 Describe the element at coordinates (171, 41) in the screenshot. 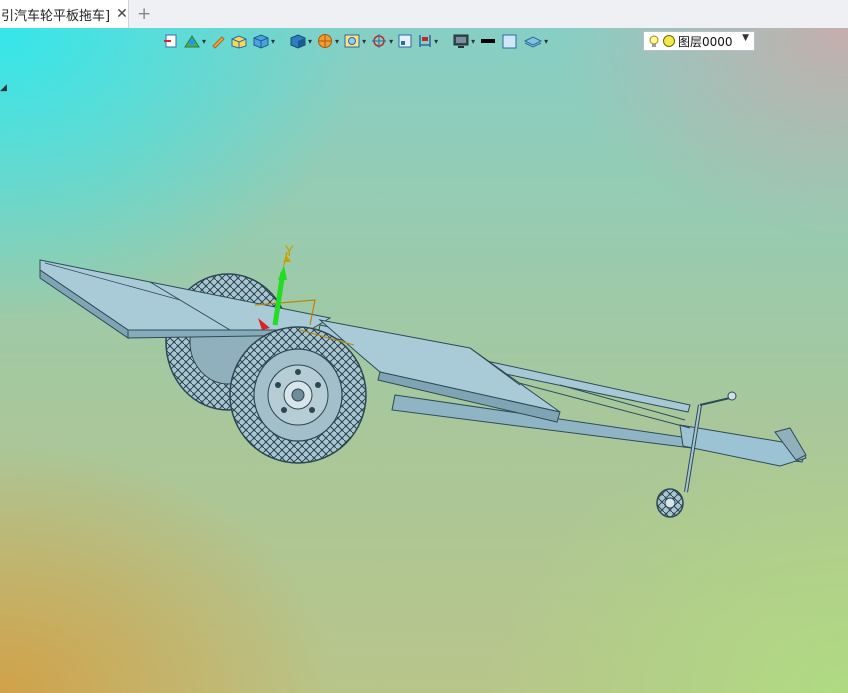

I see `view-restore-icon` at that location.